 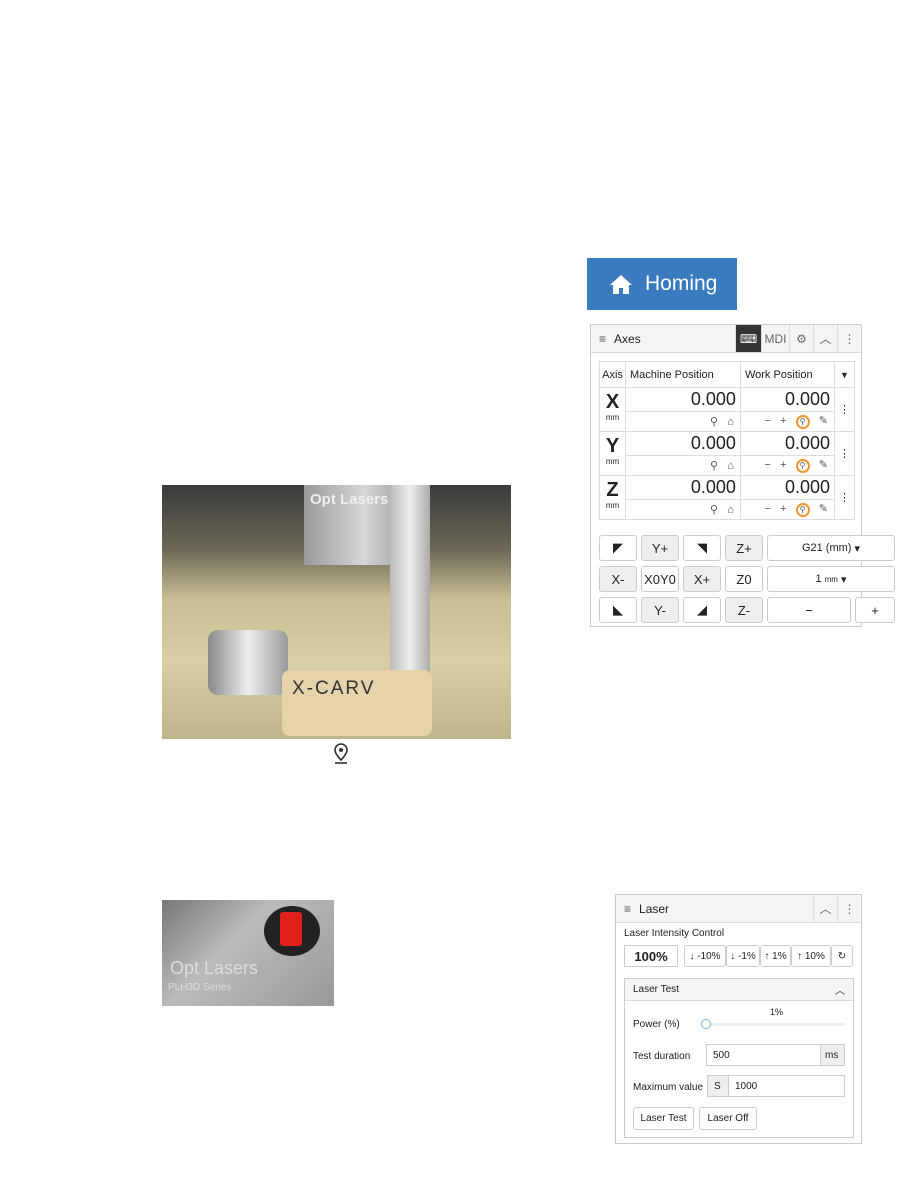 I want to click on duration-input: 500, so click(x=763, y=1055).